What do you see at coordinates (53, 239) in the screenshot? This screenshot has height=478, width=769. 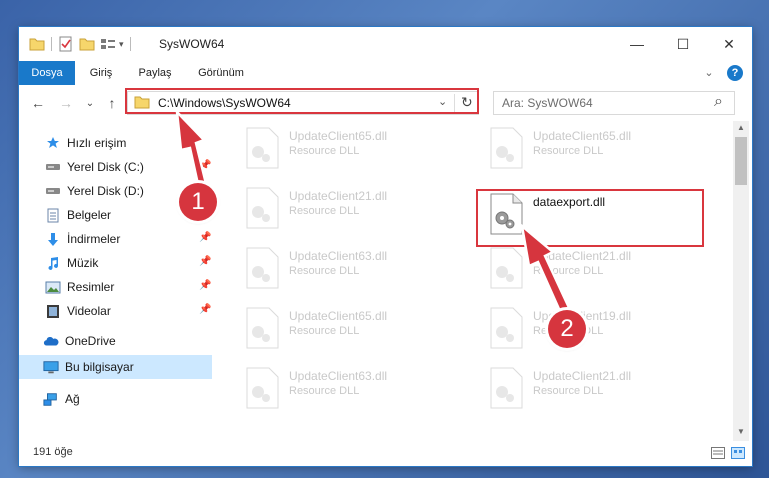 I see `download-icon` at bounding box center [53, 239].